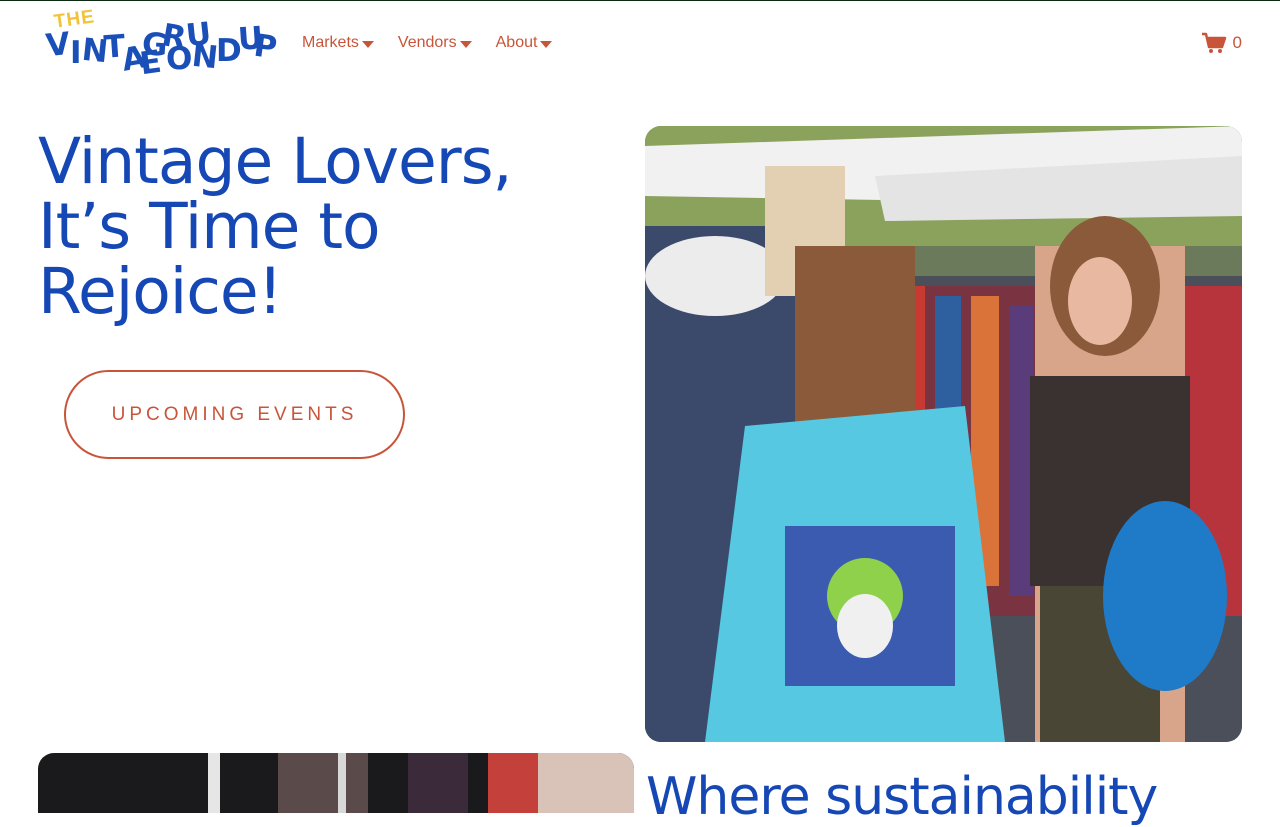 The image size is (1280, 827). What do you see at coordinates (1214, 43) in the screenshot?
I see `shopping-cart-icon` at bounding box center [1214, 43].